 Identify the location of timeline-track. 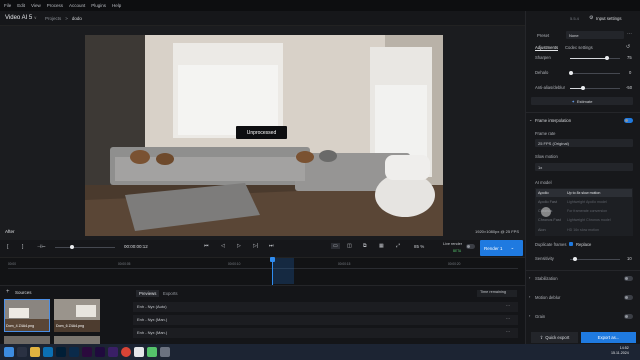
(262, 271).